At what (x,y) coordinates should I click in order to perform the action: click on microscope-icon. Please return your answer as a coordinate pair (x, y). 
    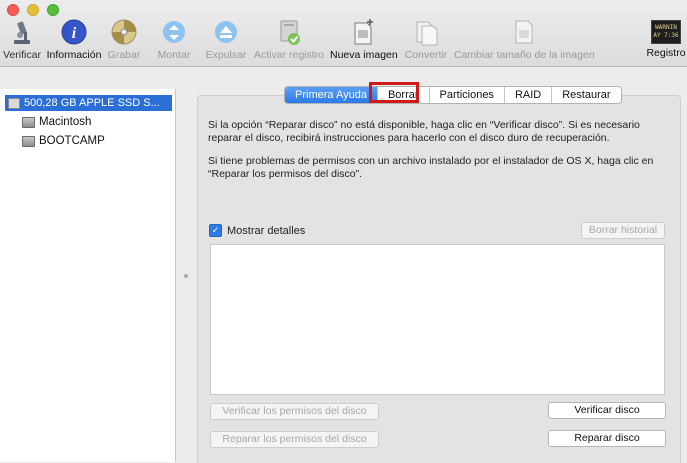
    Looking at the image, I should click on (22, 32).